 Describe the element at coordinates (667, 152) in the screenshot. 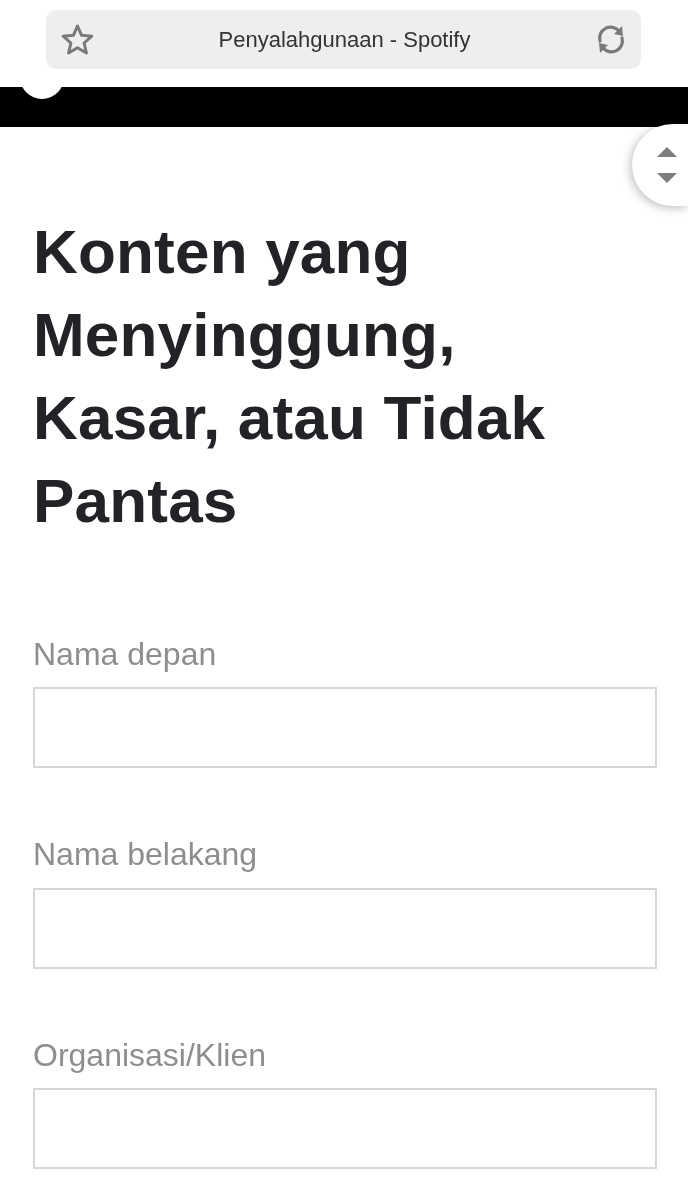

I see `up-arrow-icon` at that location.